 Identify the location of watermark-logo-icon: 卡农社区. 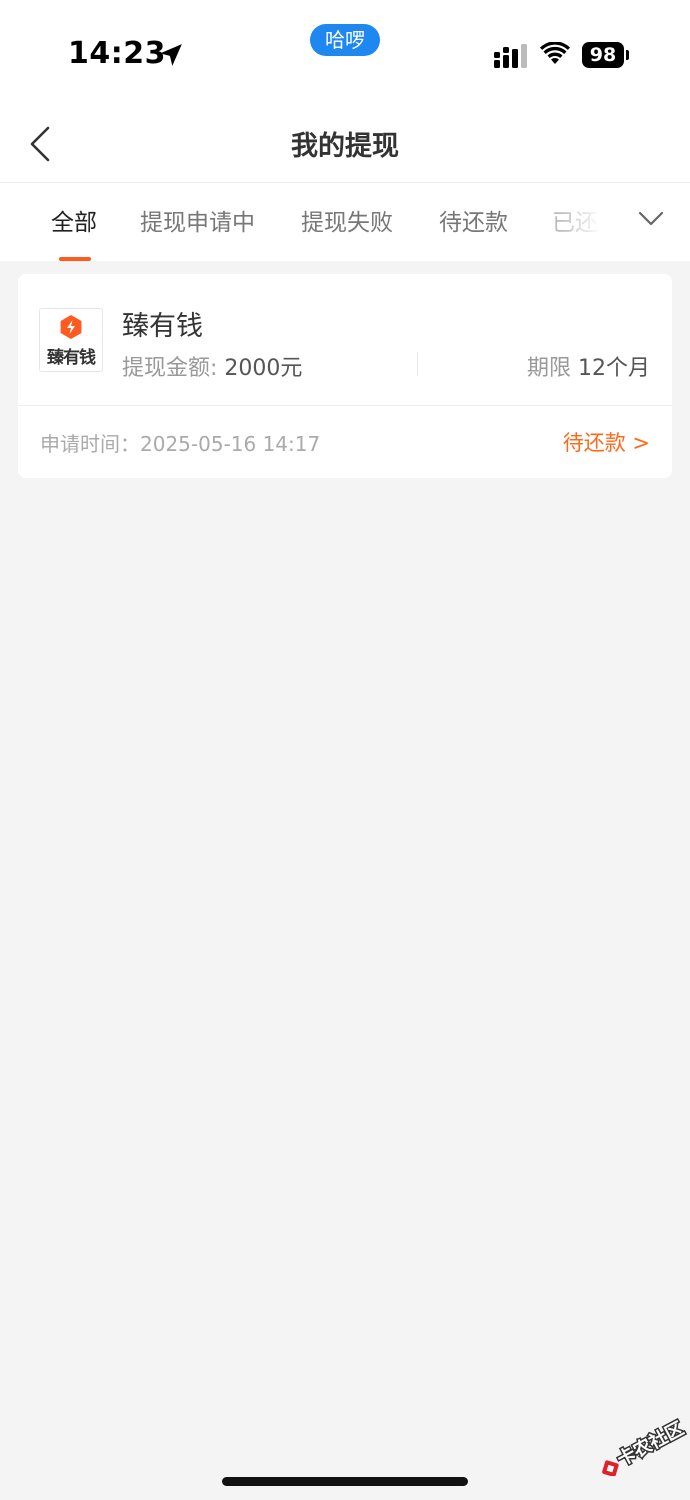
(645, 1446).